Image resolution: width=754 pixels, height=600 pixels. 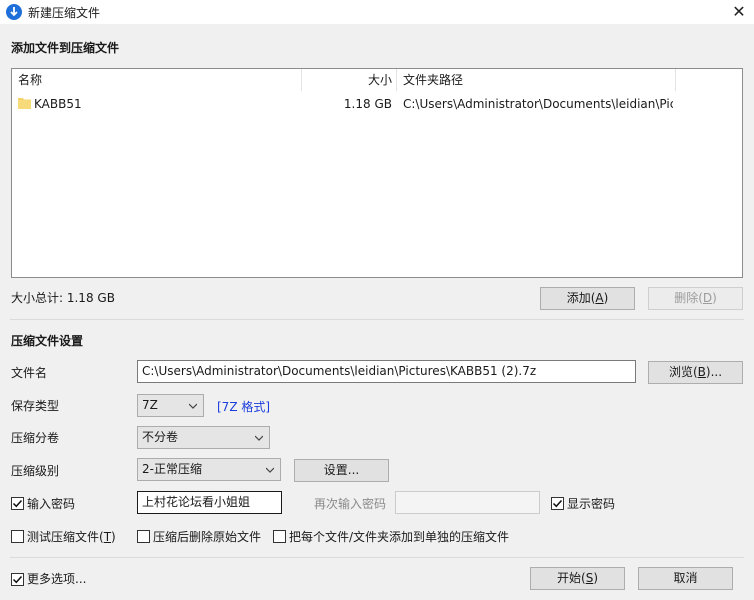 I want to click on start-button-end: ), so click(x=595, y=578).